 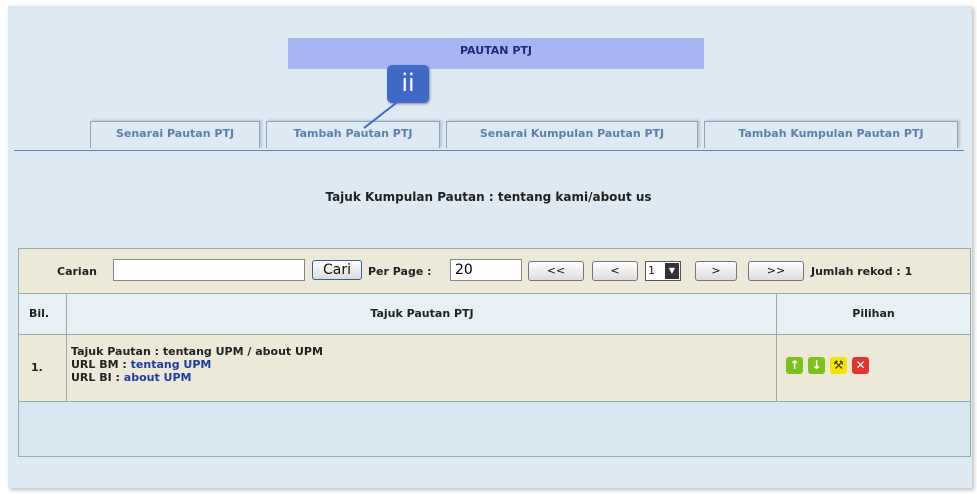 I want to click on tab-baseline, so click(x=489, y=150).